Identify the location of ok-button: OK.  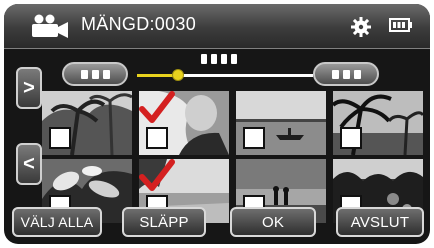
(273, 222).